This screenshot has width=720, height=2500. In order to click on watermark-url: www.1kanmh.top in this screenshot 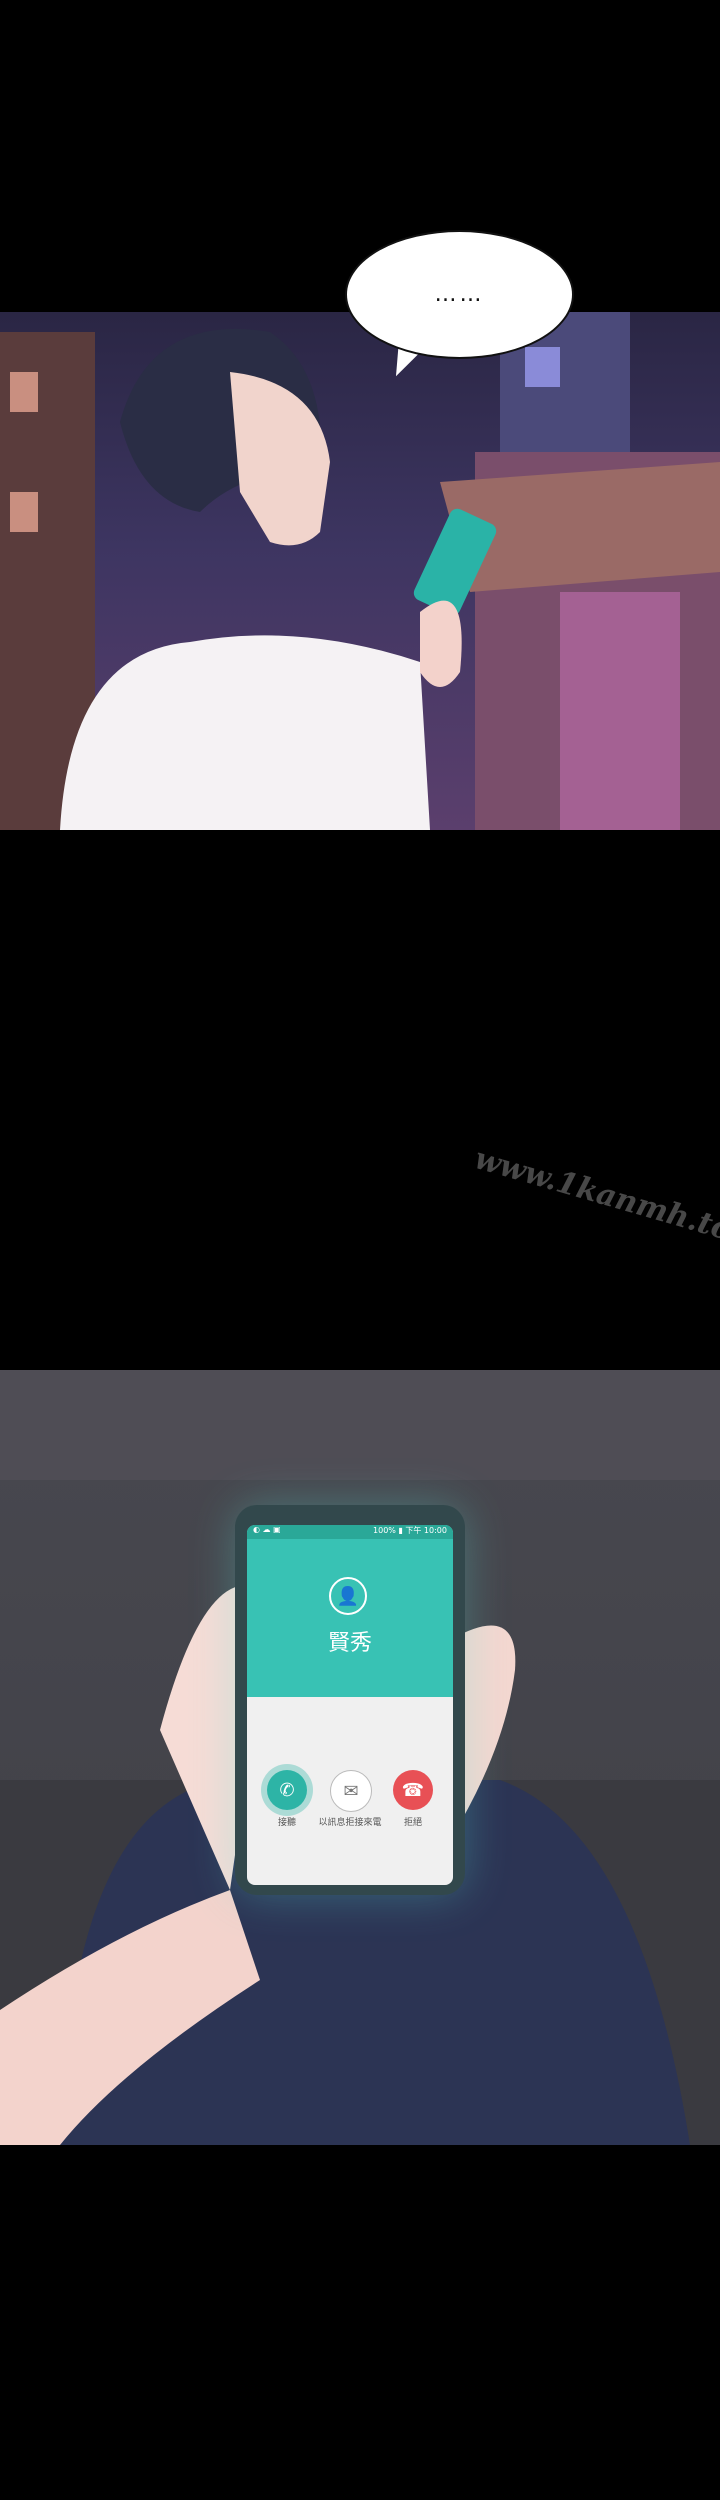, I will do `click(595, 1197)`.